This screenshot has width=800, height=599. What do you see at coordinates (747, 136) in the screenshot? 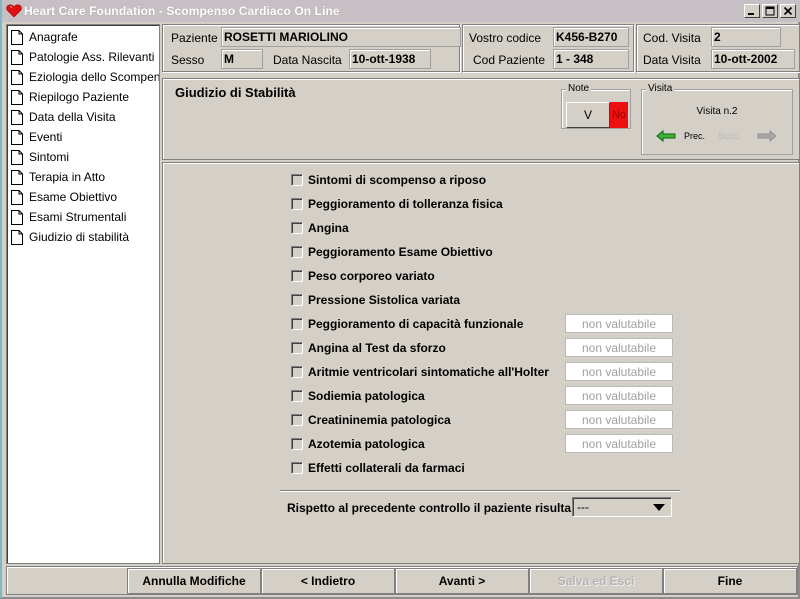
I see `next-visit-button: Succ.` at bounding box center [747, 136].